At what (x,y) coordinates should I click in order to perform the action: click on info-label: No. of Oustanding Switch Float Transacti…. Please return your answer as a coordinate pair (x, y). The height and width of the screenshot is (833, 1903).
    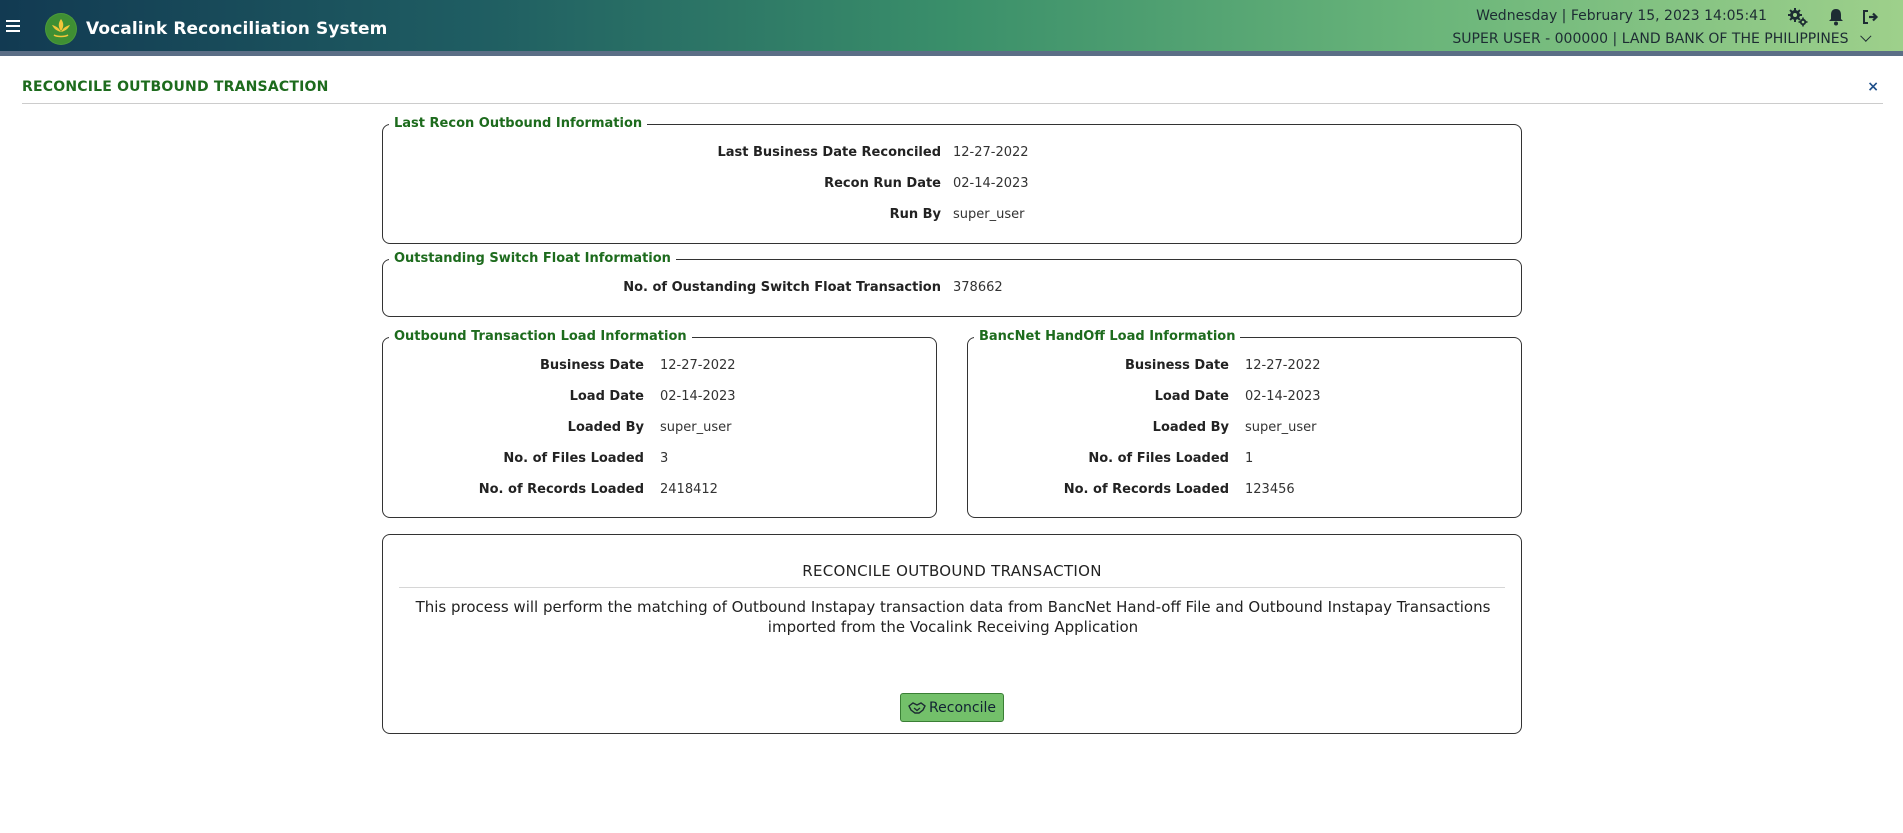
    Looking at the image, I should click on (782, 287).